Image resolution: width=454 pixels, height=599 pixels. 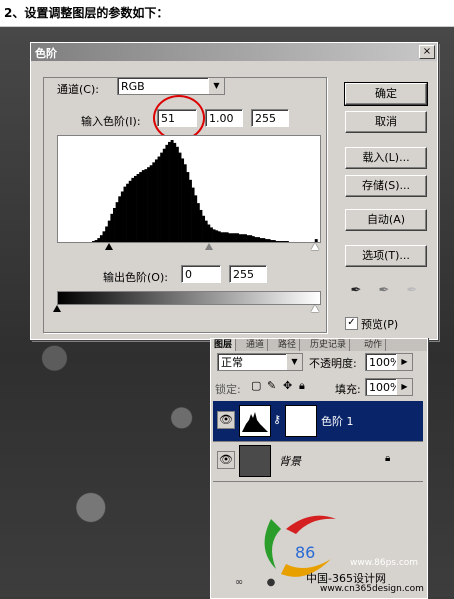 What do you see at coordinates (186, 310) in the screenshot?
I see `output-slider` at bounding box center [186, 310].